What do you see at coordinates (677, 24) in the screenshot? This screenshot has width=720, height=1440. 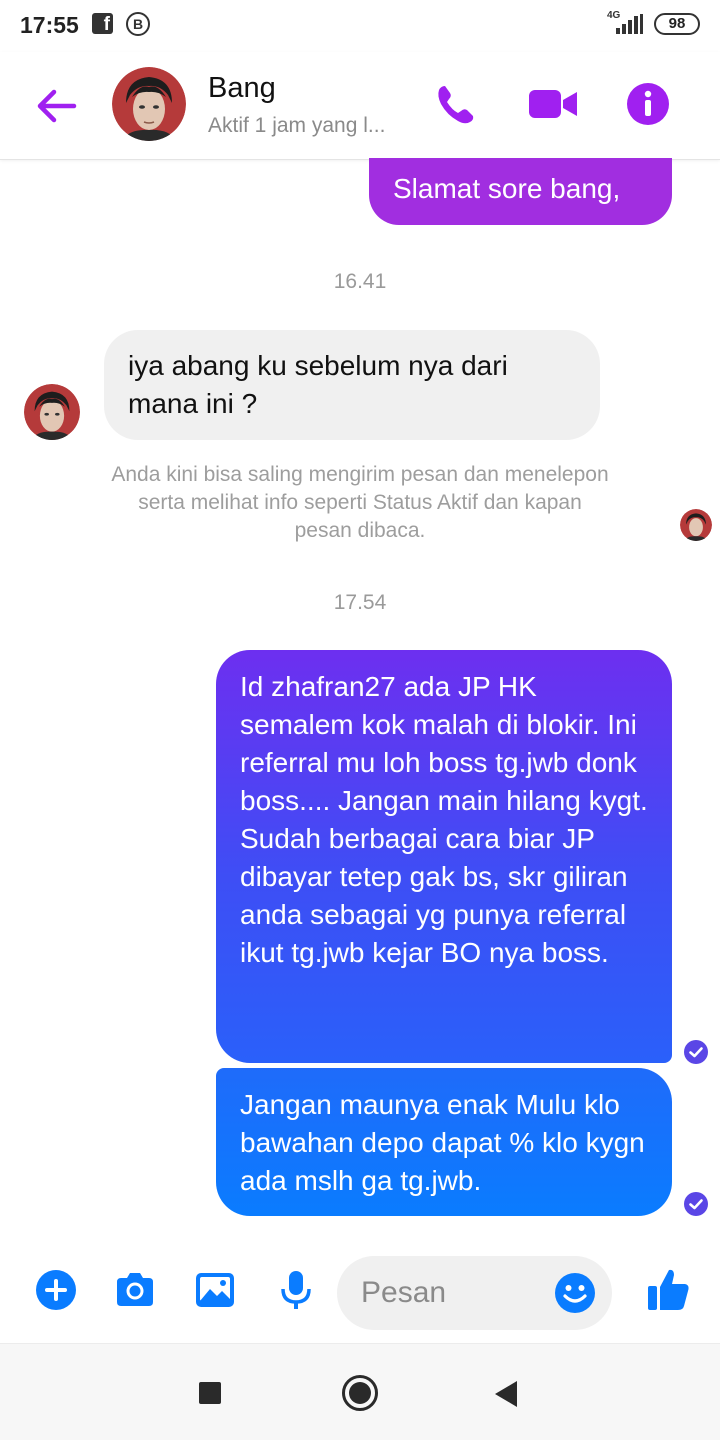 I see `battery-indicator: 98` at bounding box center [677, 24].